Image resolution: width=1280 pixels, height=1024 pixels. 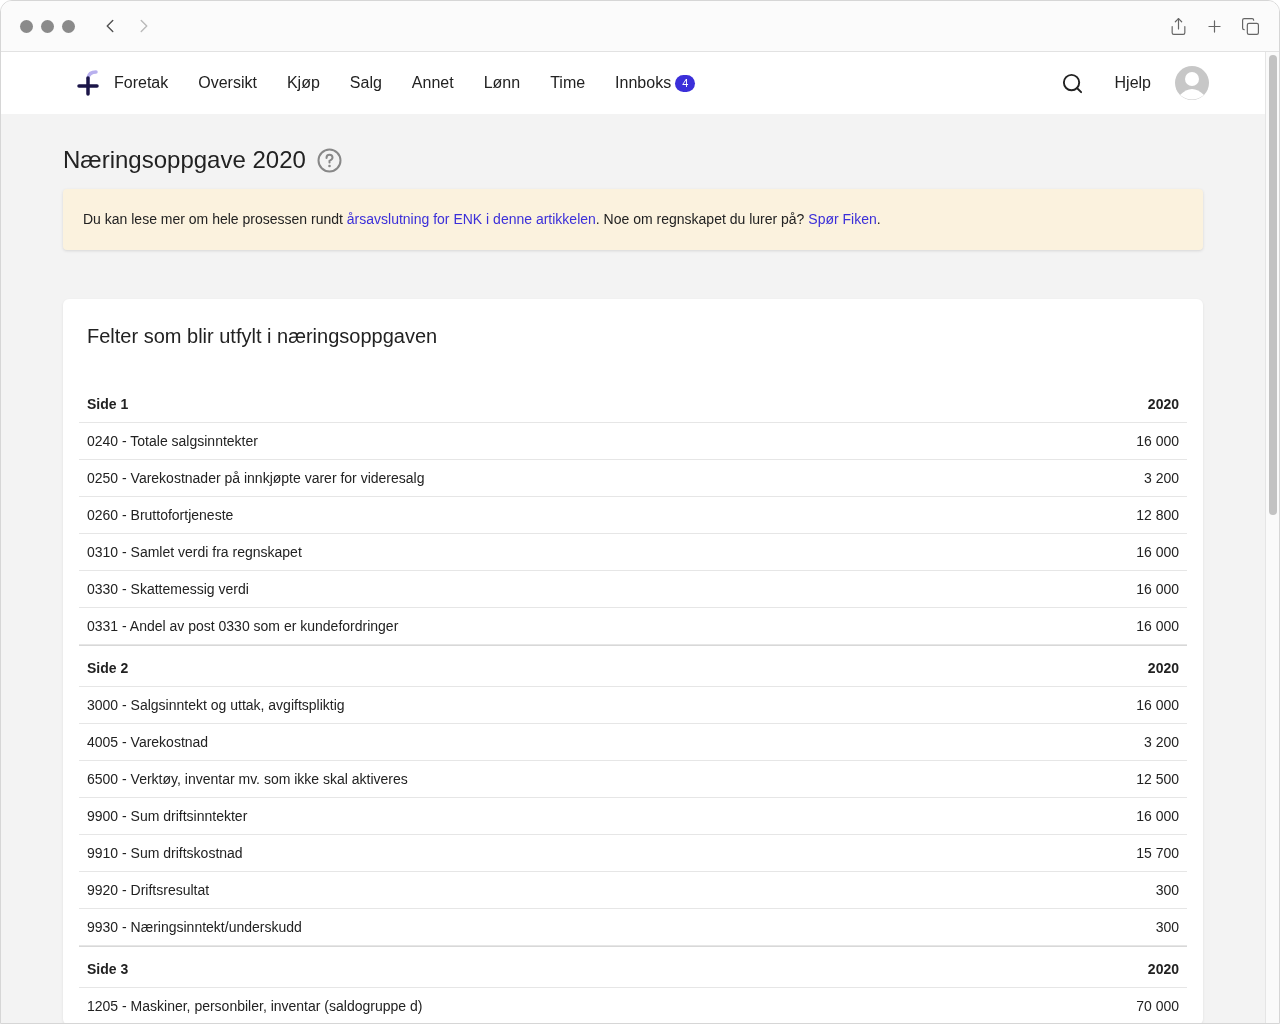 I want to click on field-value: 12 500, so click(x=1157, y=779).